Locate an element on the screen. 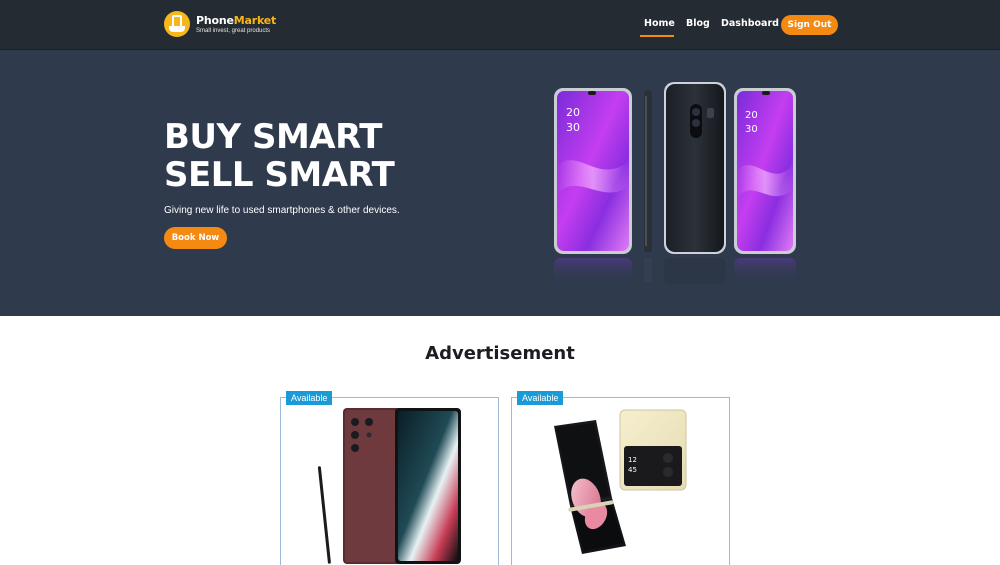  ad-card-1: Available is located at coordinates (389, 478).